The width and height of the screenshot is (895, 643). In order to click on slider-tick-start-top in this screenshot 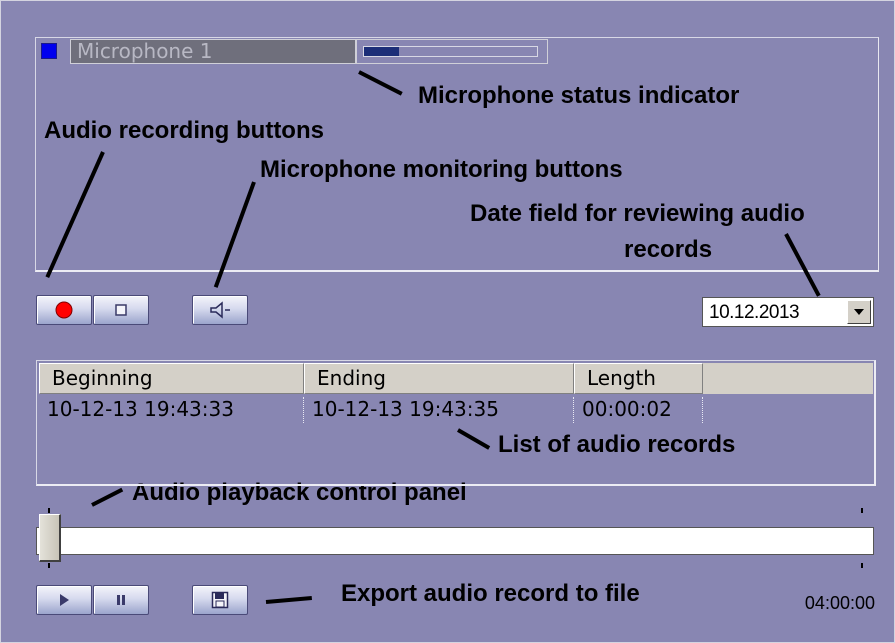, I will do `click(49, 510)`.